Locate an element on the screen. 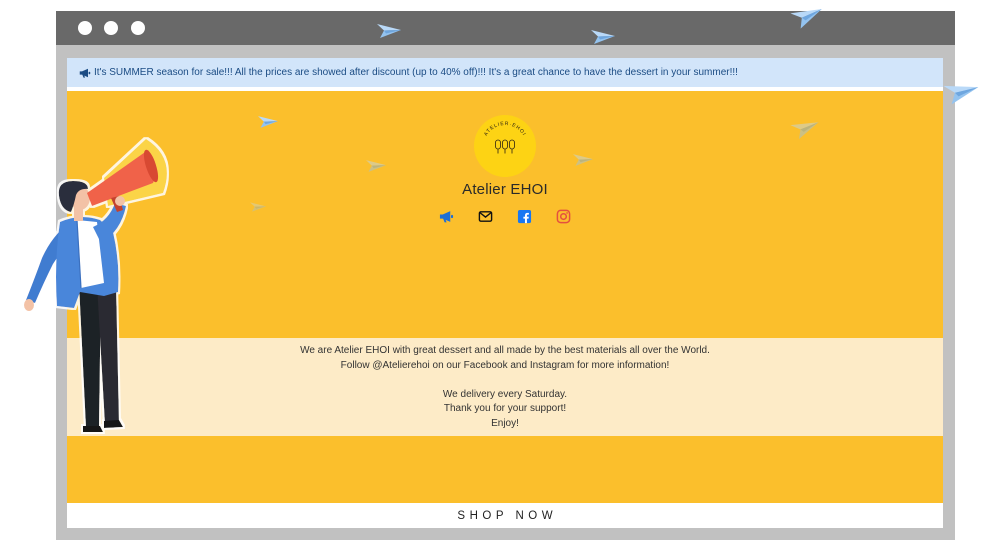  facebook-icon is located at coordinates (524, 216).